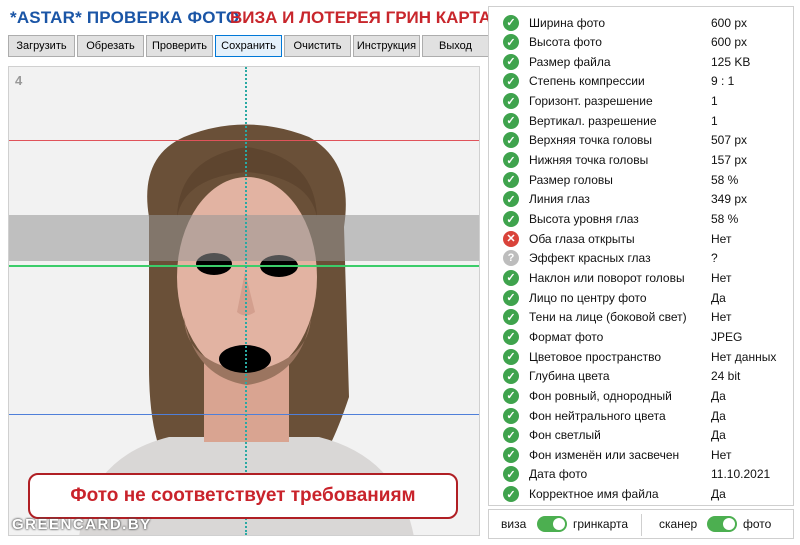 The height and width of the screenshot is (545, 800). Describe the element at coordinates (625, 22) in the screenshot. I see `check-row: ✓ Ширина фото 600 px` at that location.